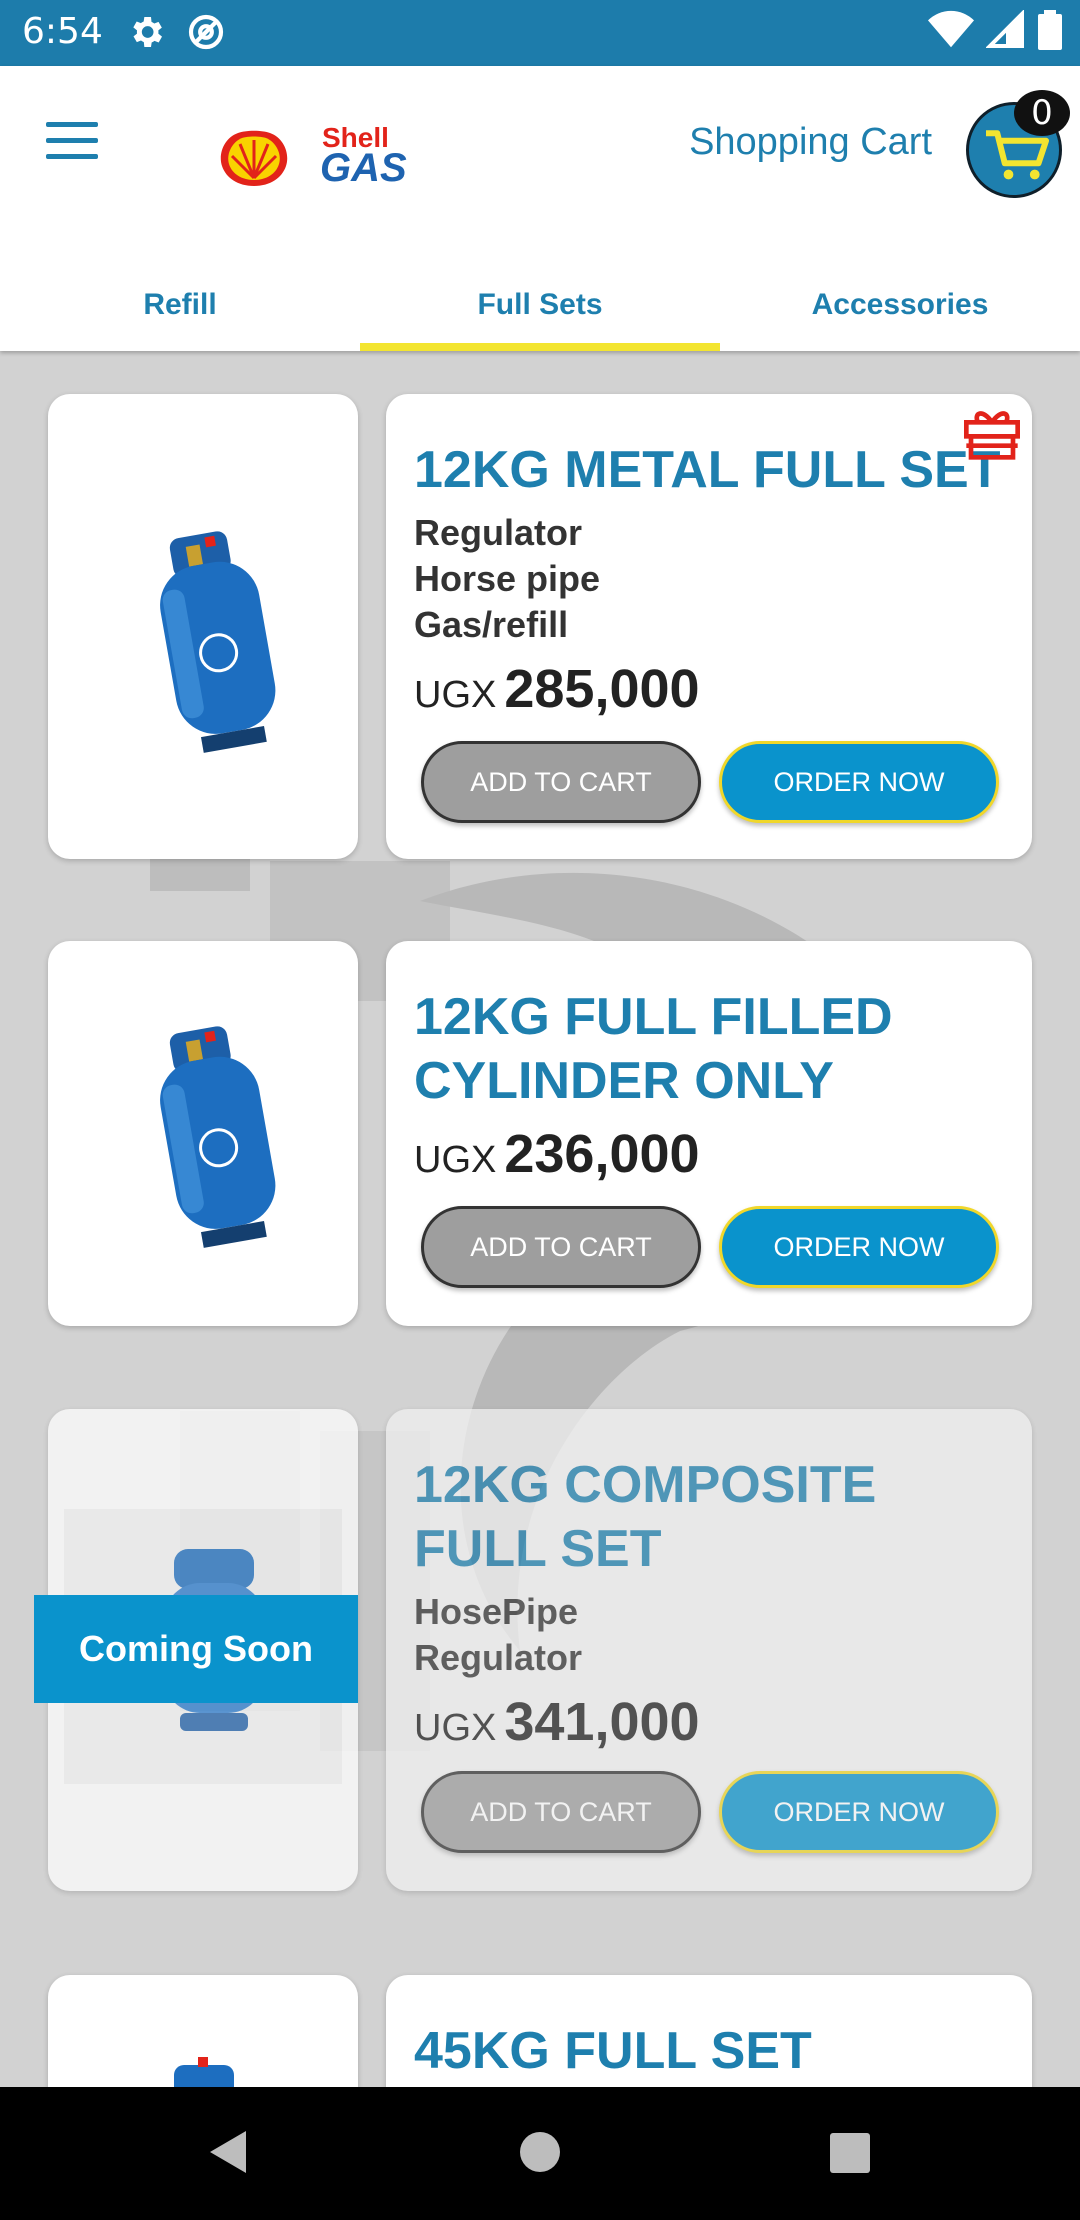 The width and height of the screenshot is (1080, 2220). What do you see at coordinates (1042, 113) in the screenshot?
I see `cart-count-badge: 0` at bounding box center [1042, 113].